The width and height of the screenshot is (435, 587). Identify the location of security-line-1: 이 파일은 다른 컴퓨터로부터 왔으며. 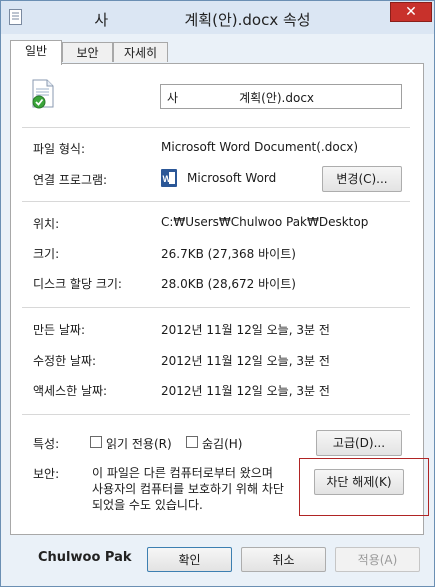
(182, 473).